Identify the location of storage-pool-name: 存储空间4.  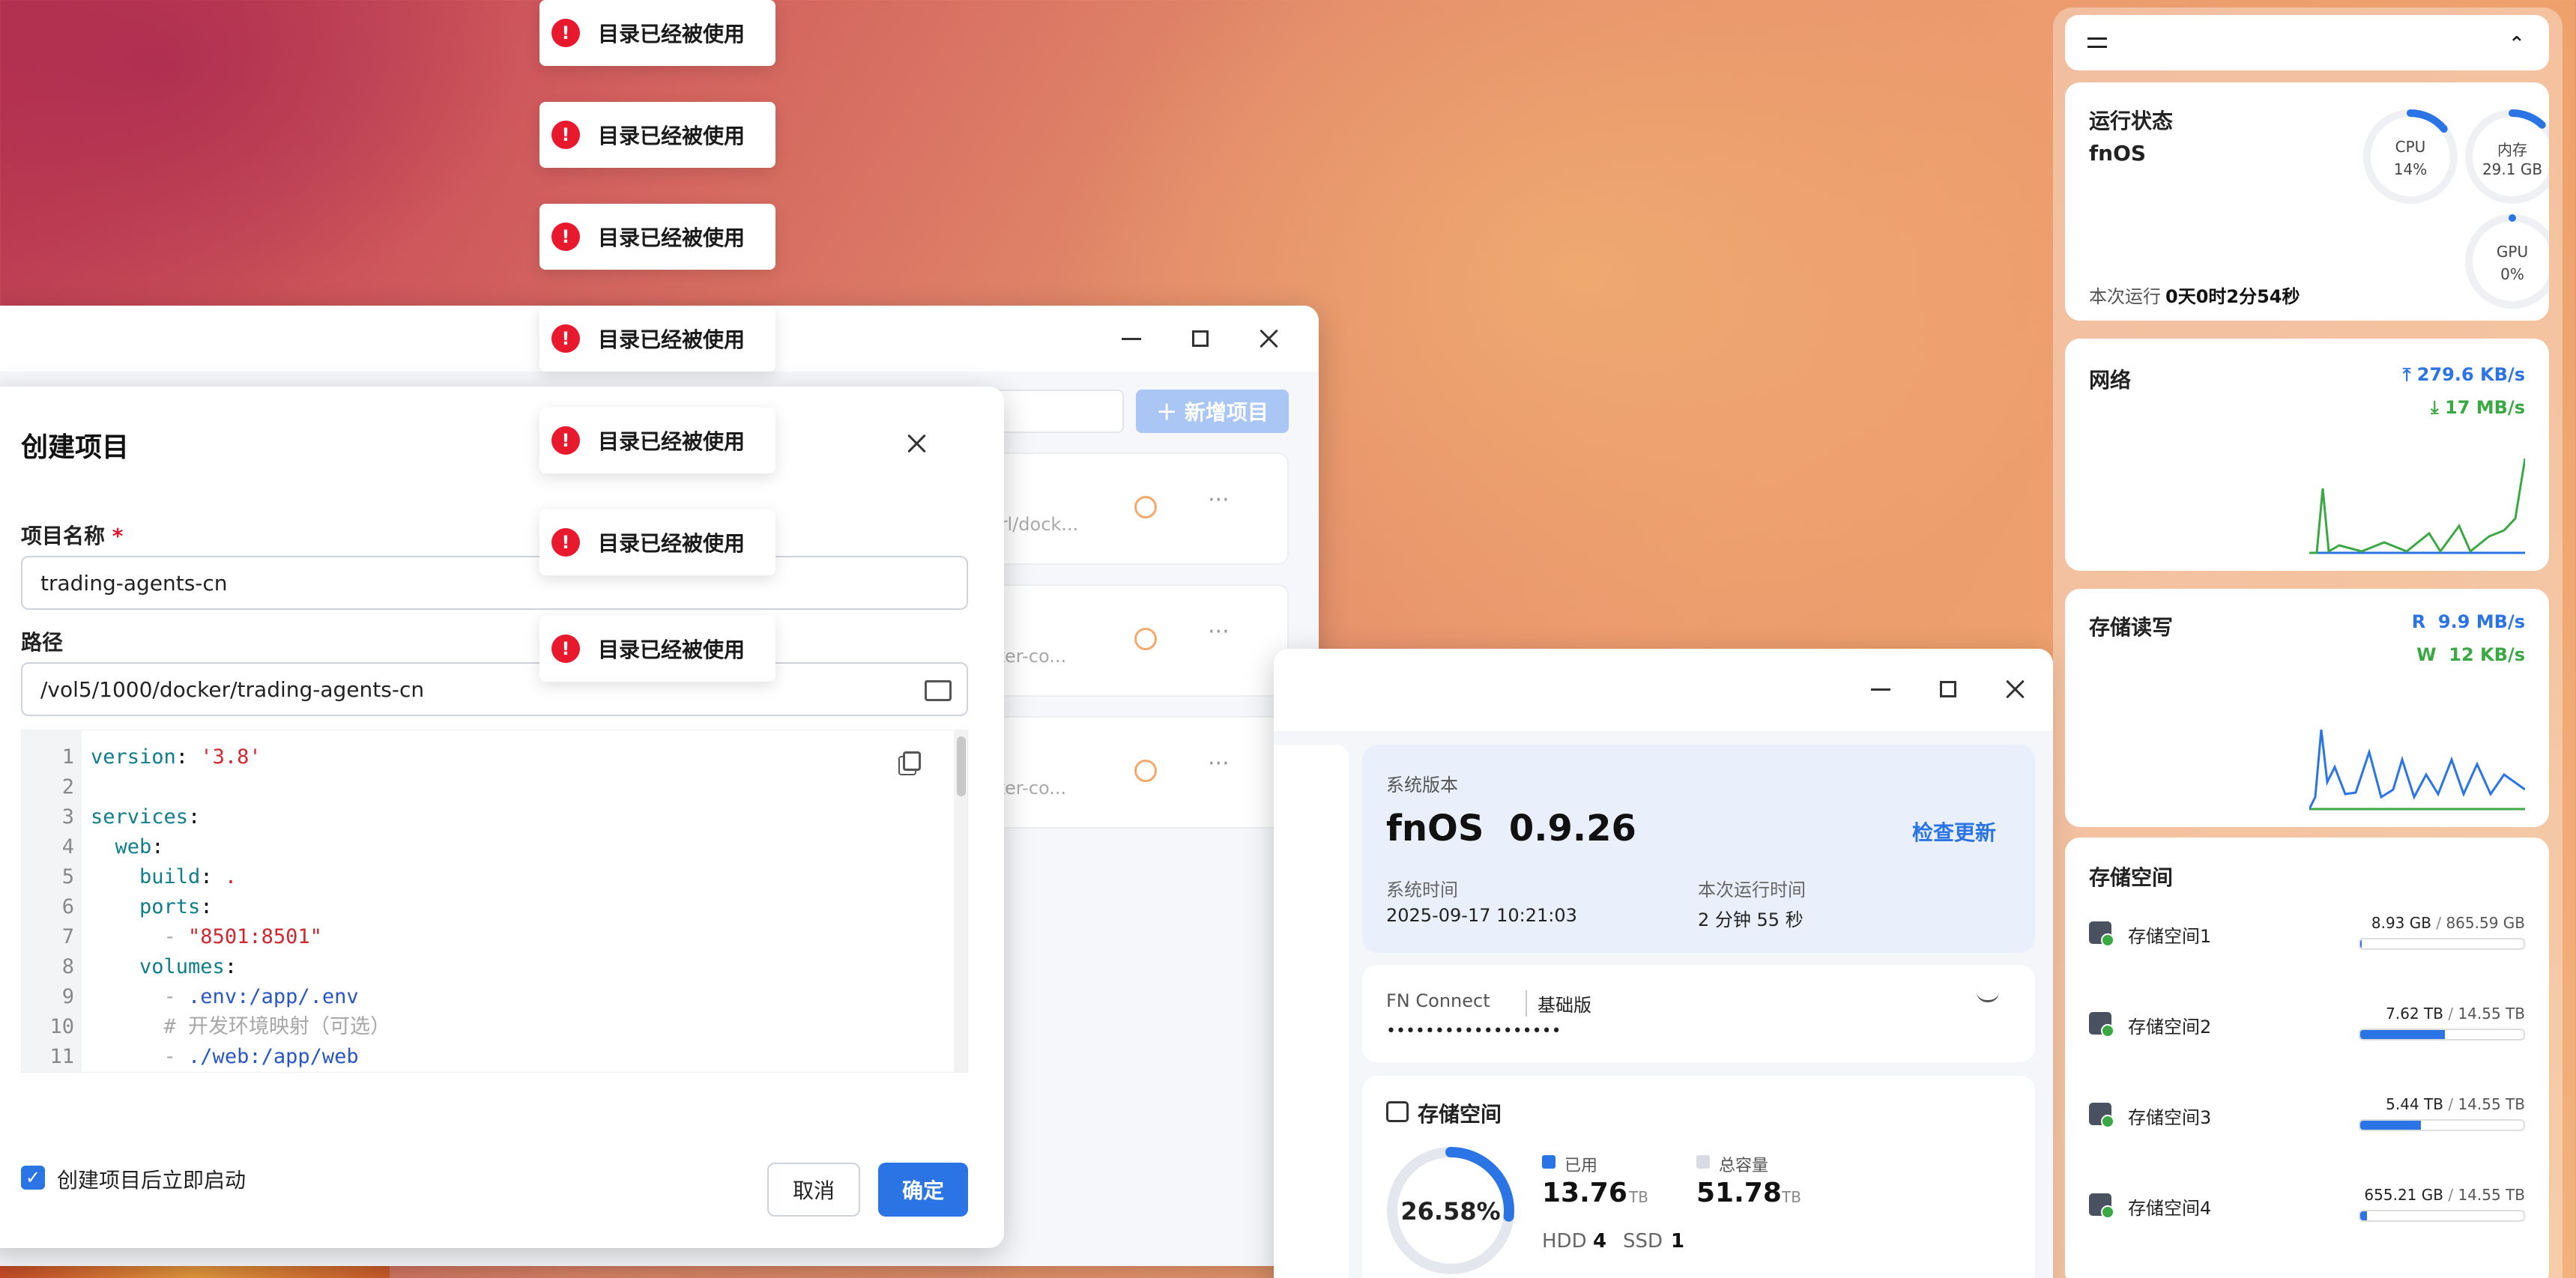
(2170, 1208).